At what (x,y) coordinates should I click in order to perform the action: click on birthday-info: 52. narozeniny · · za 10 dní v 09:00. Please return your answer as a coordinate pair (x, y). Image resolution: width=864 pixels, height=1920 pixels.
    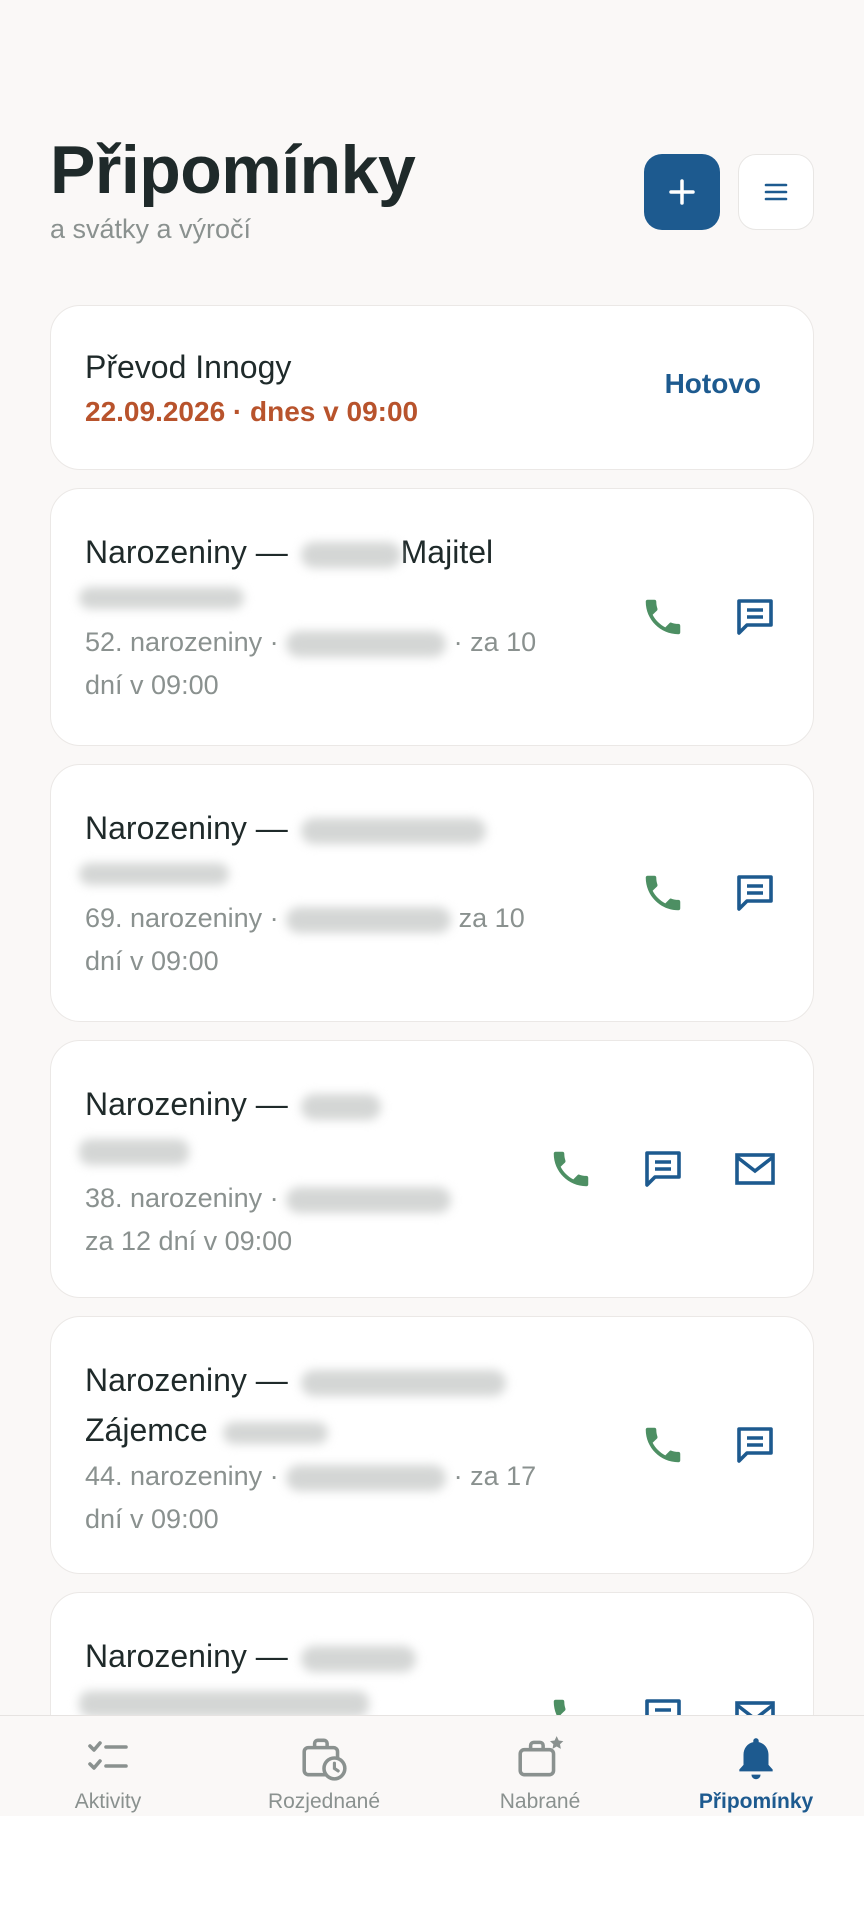
    Looking at the image, I should click on (325, 664).